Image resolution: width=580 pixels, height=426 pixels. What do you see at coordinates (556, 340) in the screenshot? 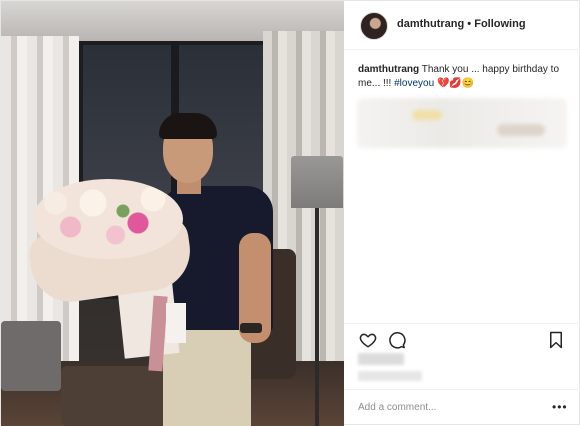
I see `bookmark-icon` at bounding box center [556, 340].